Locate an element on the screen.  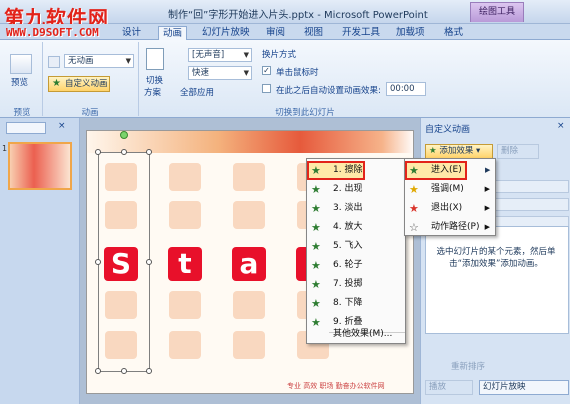
letter-tile-t: t is located at coordinates (185, 264).